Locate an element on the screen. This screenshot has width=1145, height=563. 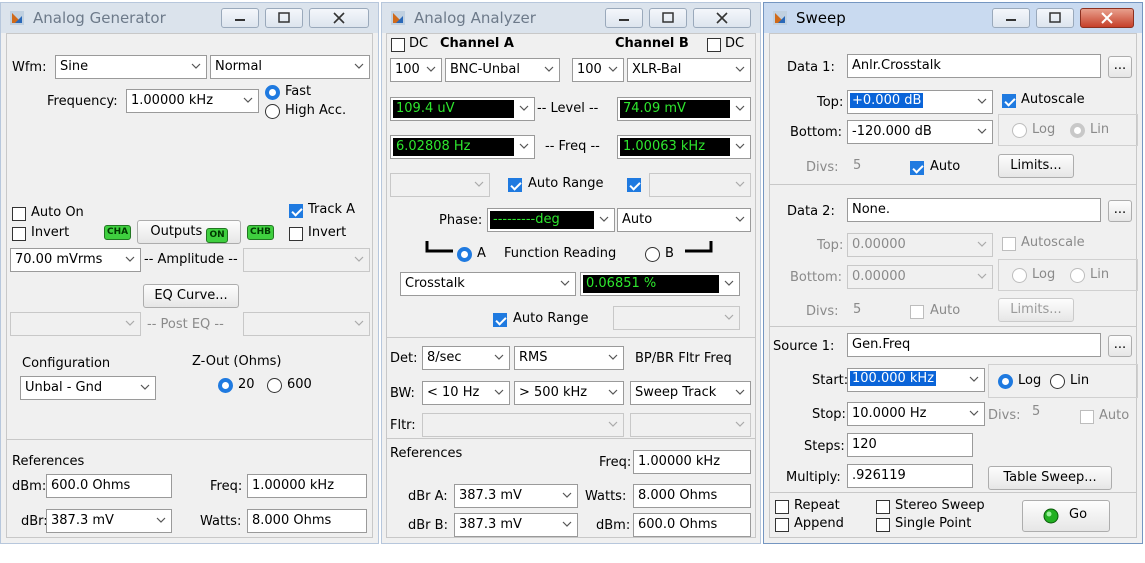
data2-input: None. is located at coordinates (974, 210).